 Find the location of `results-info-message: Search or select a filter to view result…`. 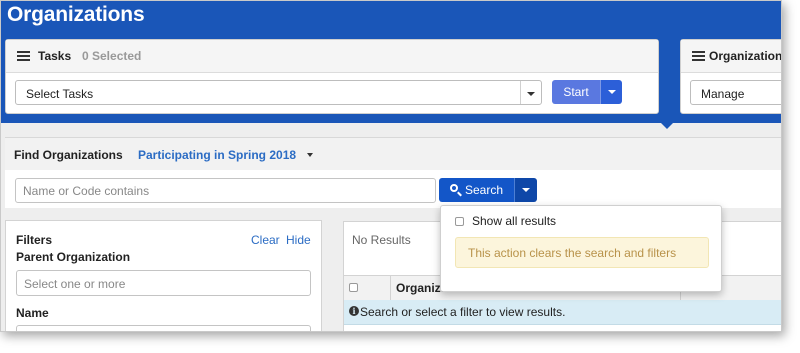

results-info-message: Search or select a filter to view result… is located at coordinates (463, 312).